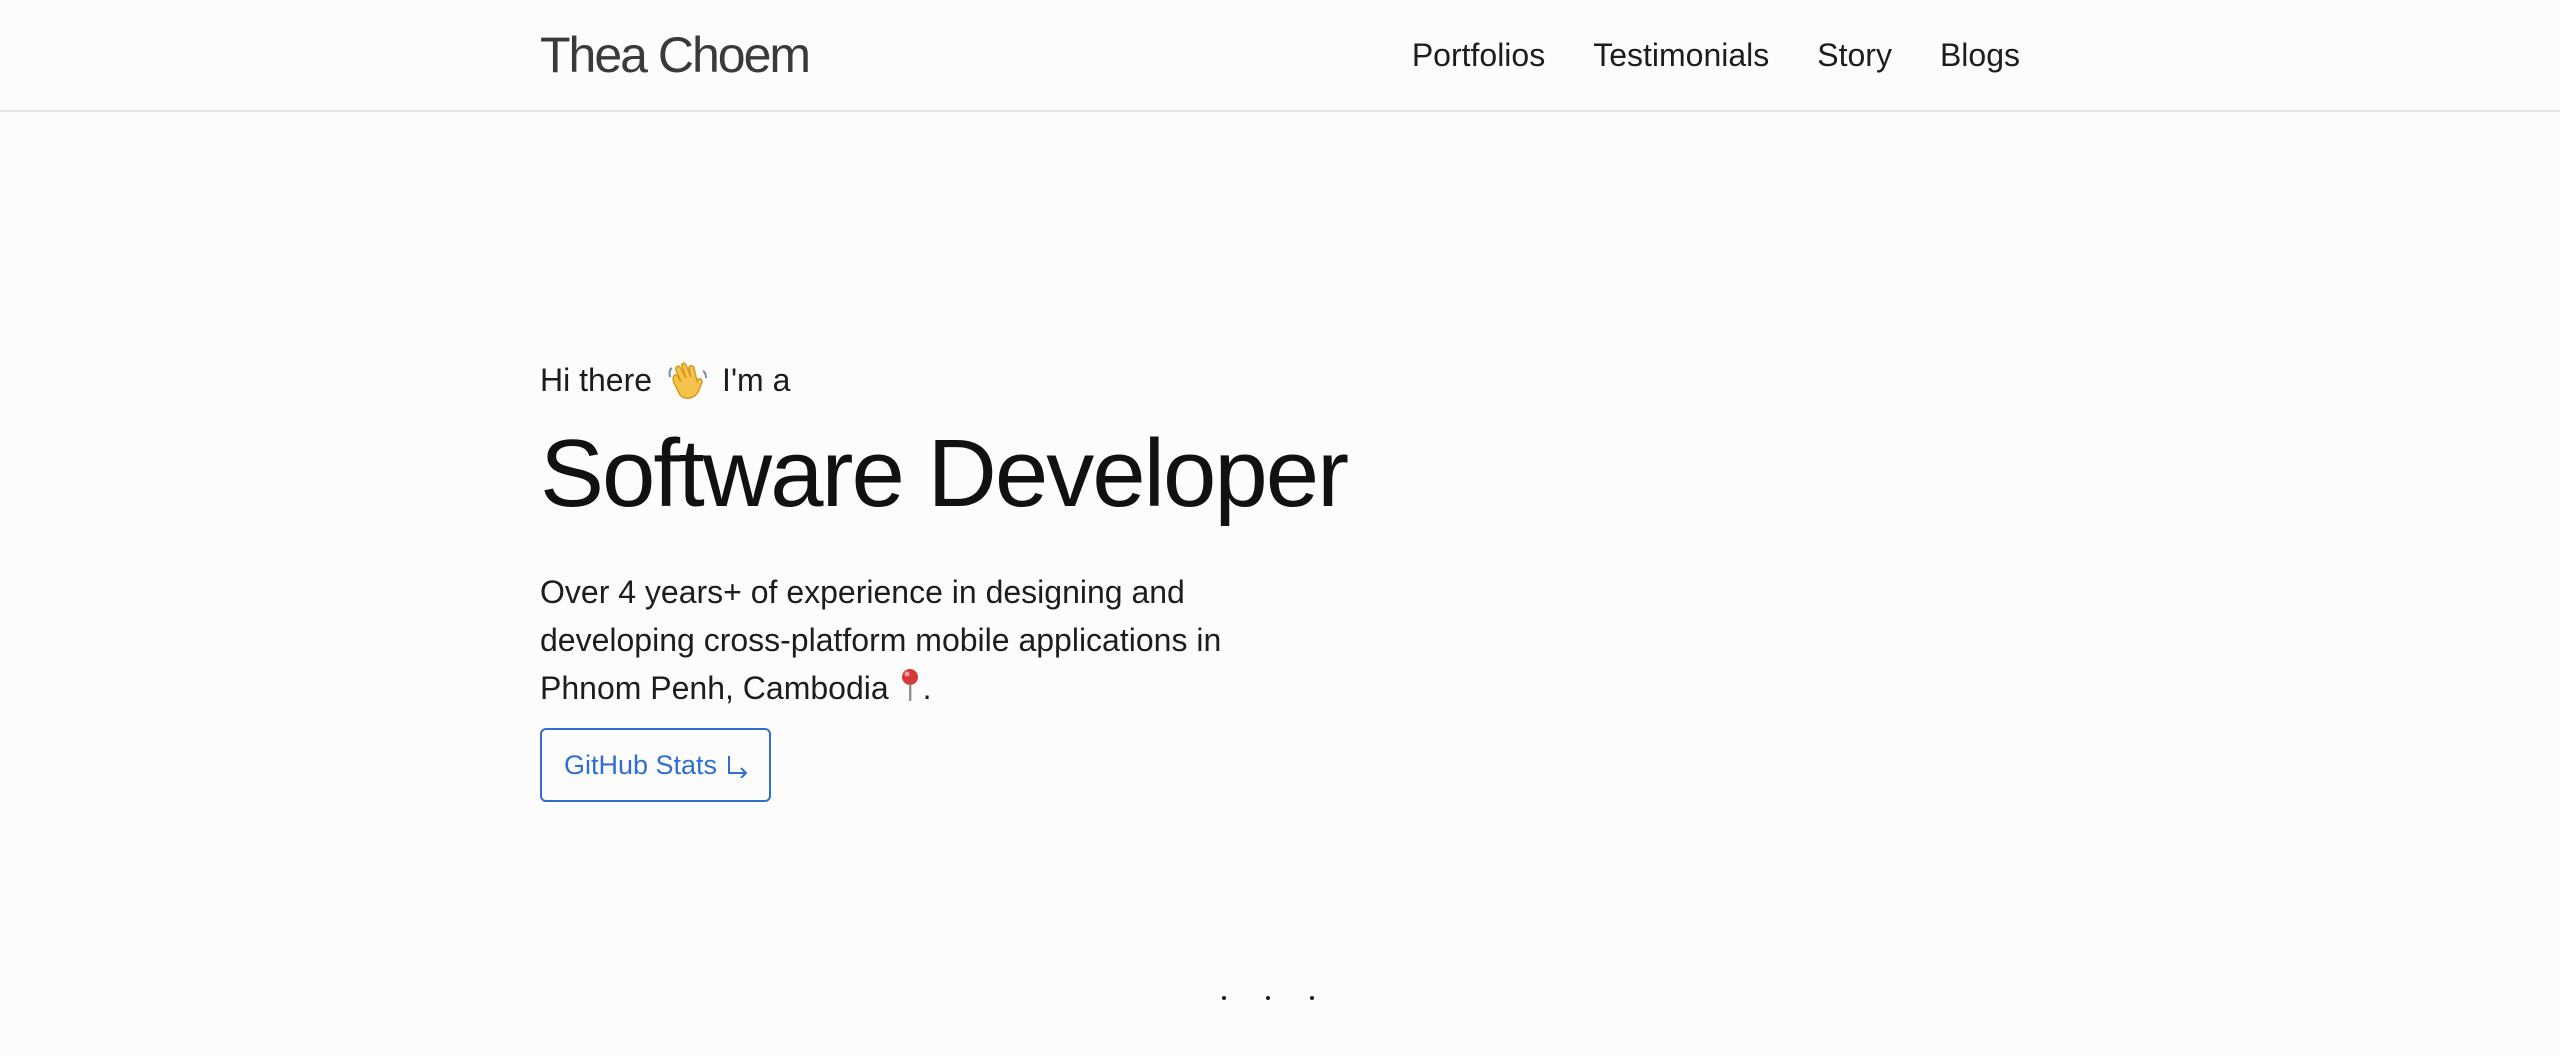 The image size is (2560, 1056). Describe the element at coordinates (1681, 55) in the screenshot. I see `nav-link-testimonials: Testimonials` at that location.